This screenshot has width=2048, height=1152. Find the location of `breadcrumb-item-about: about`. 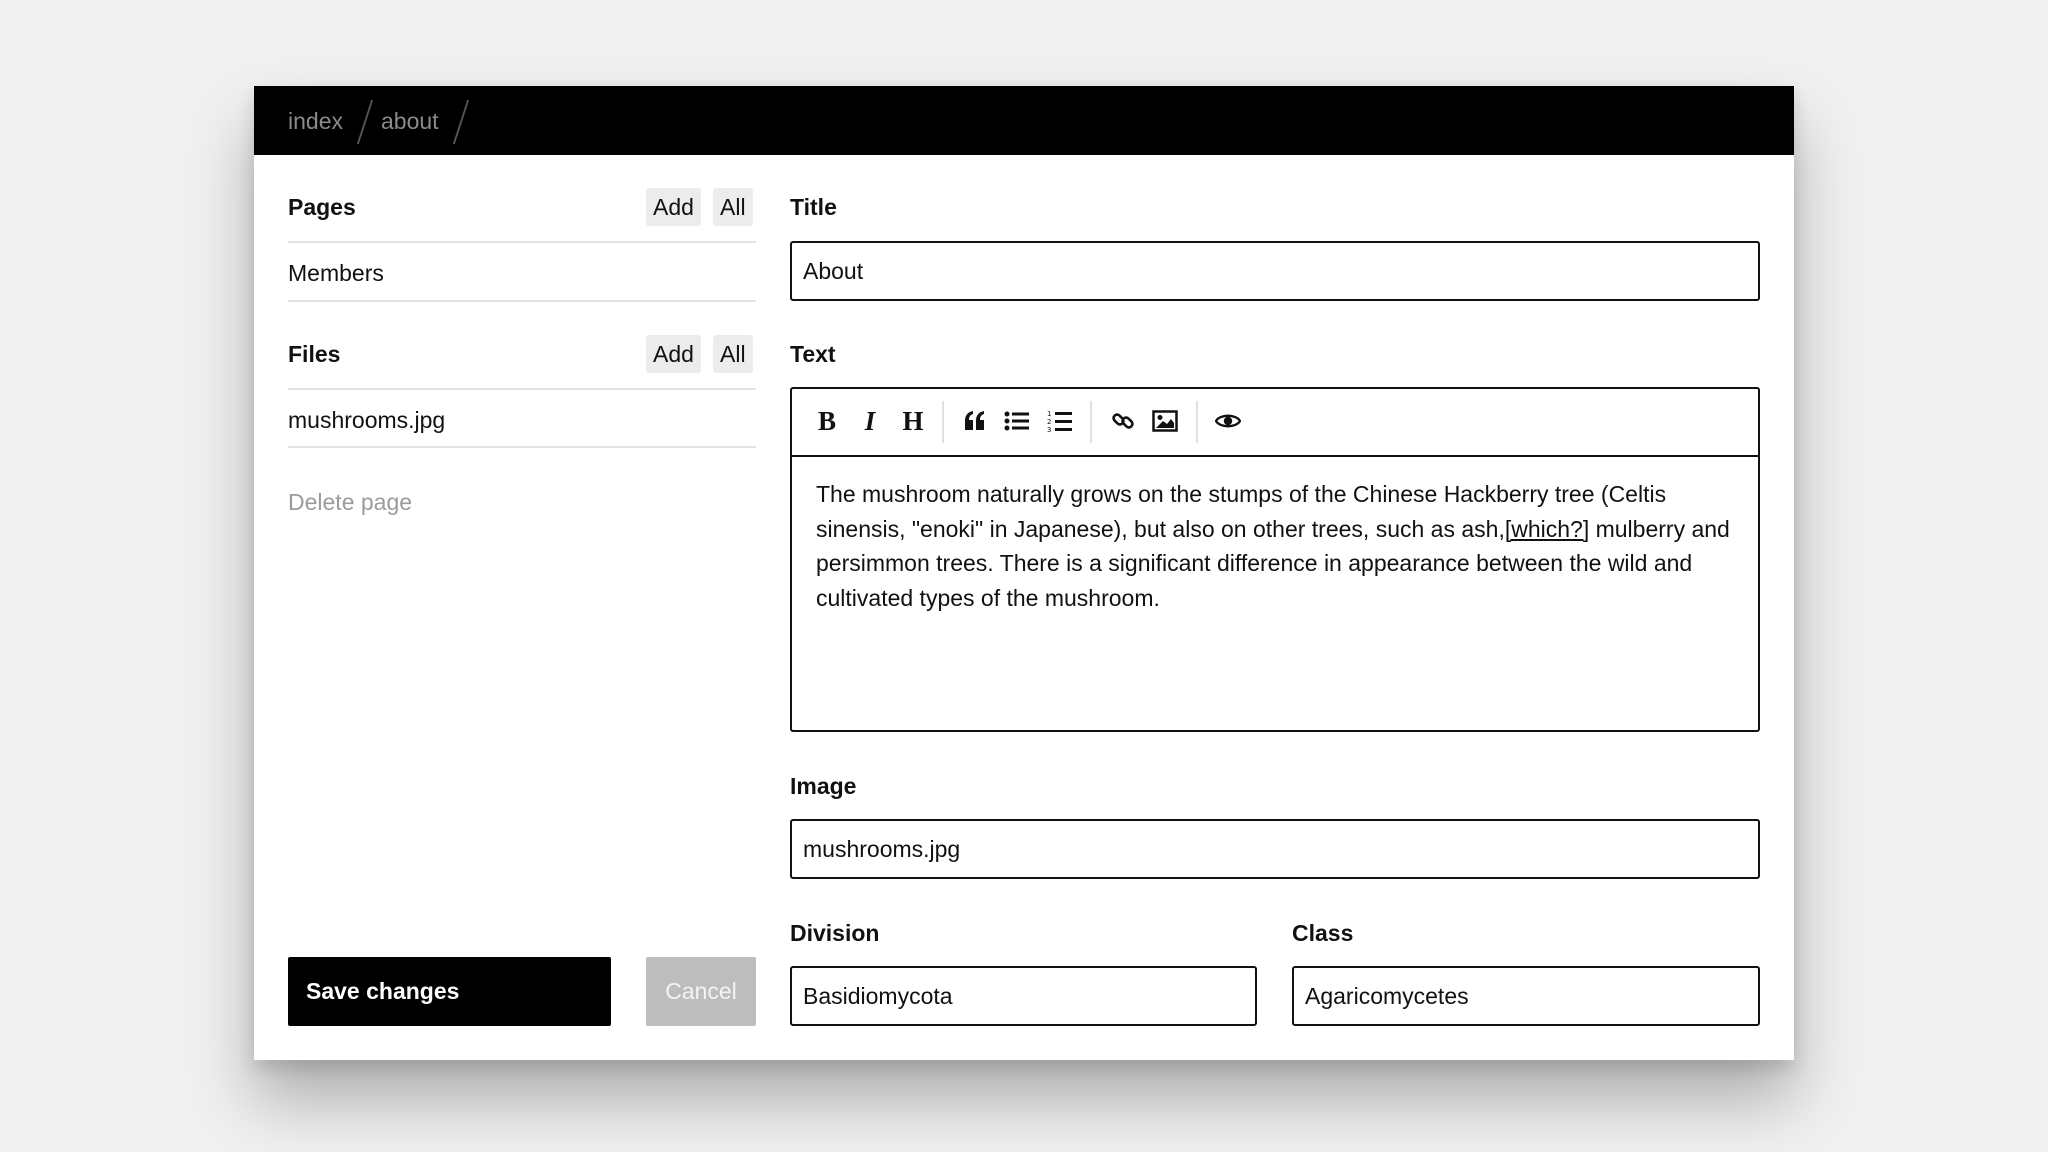

breadcrumb-item-about: about is located at coordinates (410, 121).